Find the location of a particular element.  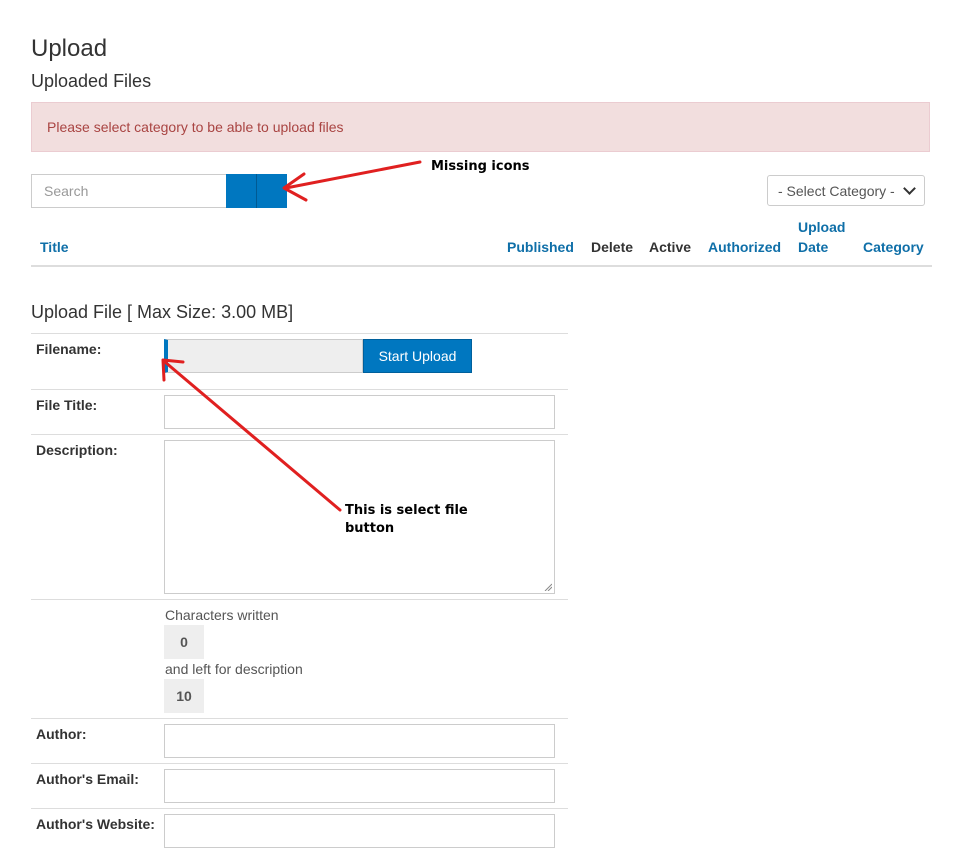

author-label: Author: is located at coordinates (61, 734).